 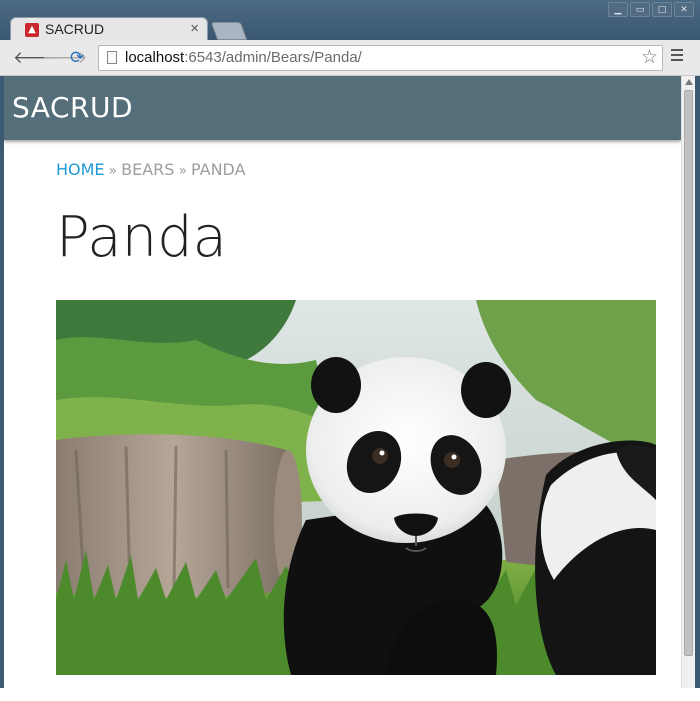 I want to click on breadcrumb-home-link: HOME, so click(x=80, y=169).